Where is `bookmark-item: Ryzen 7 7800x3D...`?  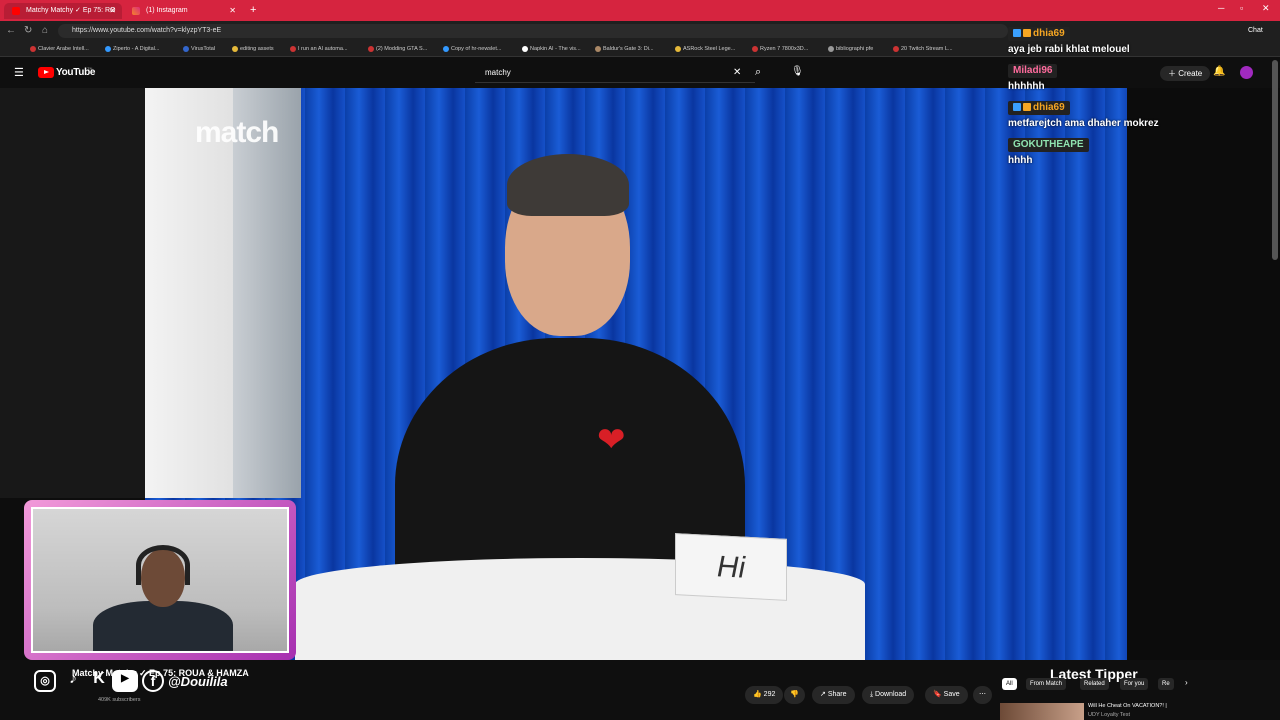 bookmark-item: Ryzen 7 7800x3D... is located at coordinates (780, 49).